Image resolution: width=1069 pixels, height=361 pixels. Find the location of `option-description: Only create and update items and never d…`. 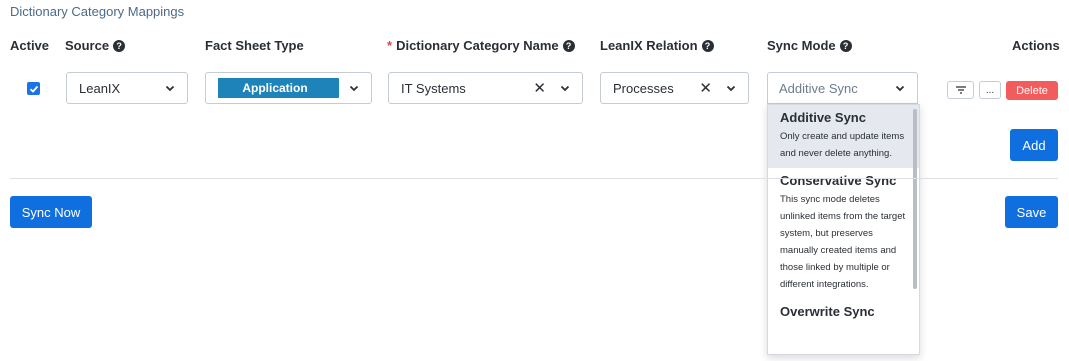

option-description: Only create and update items and never d… is located at coordinates (842, 145).